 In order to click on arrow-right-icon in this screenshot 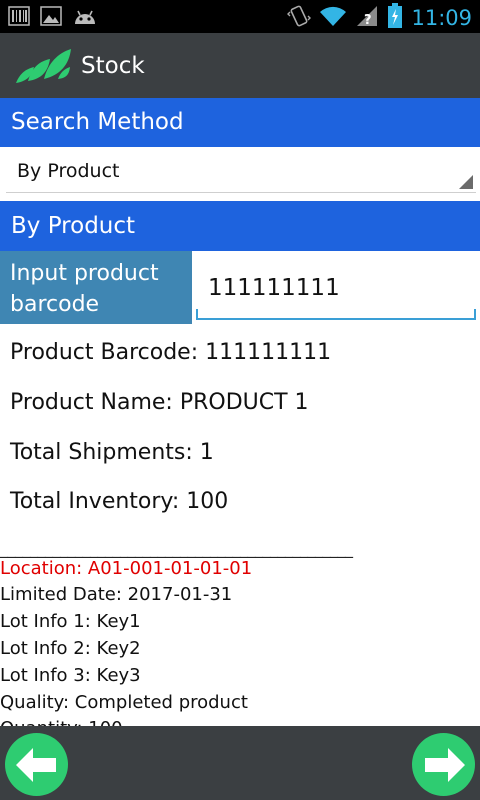, I will do `click(445, 765)`.